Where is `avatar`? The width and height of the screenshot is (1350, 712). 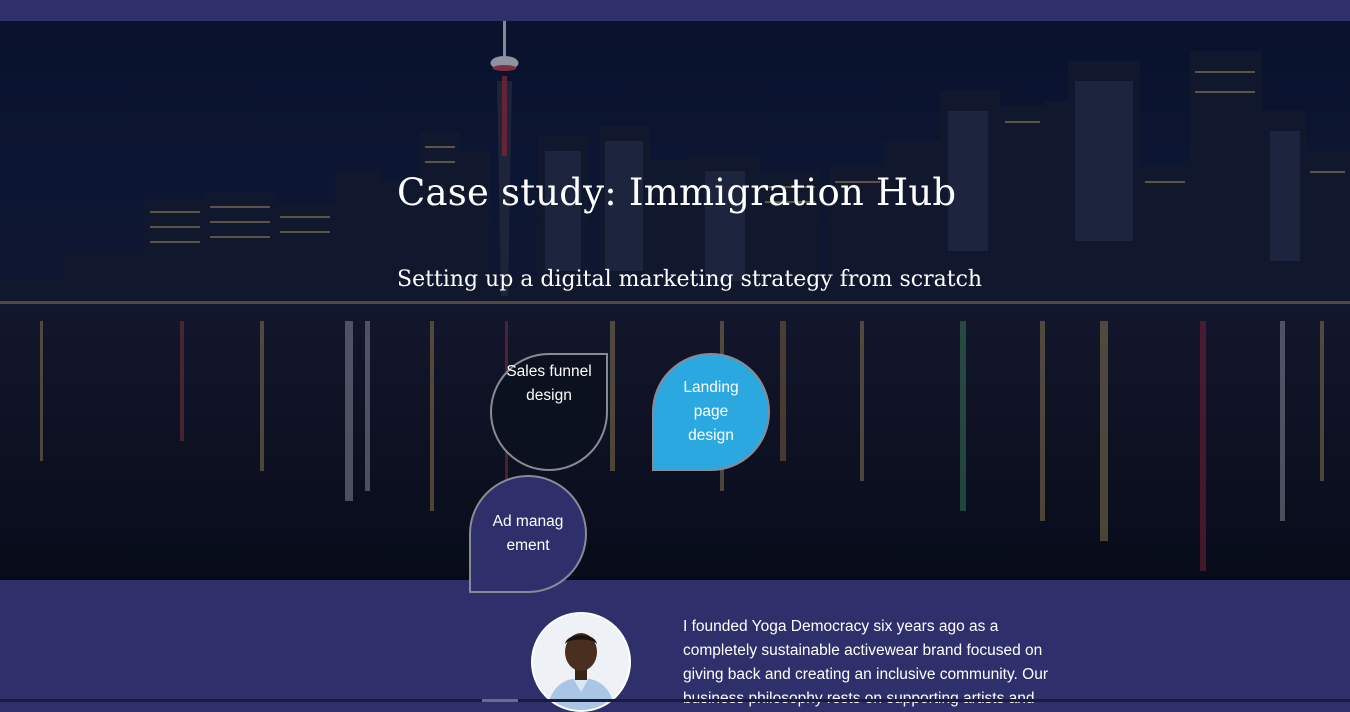 avatar is located at coordinates (581, 662).